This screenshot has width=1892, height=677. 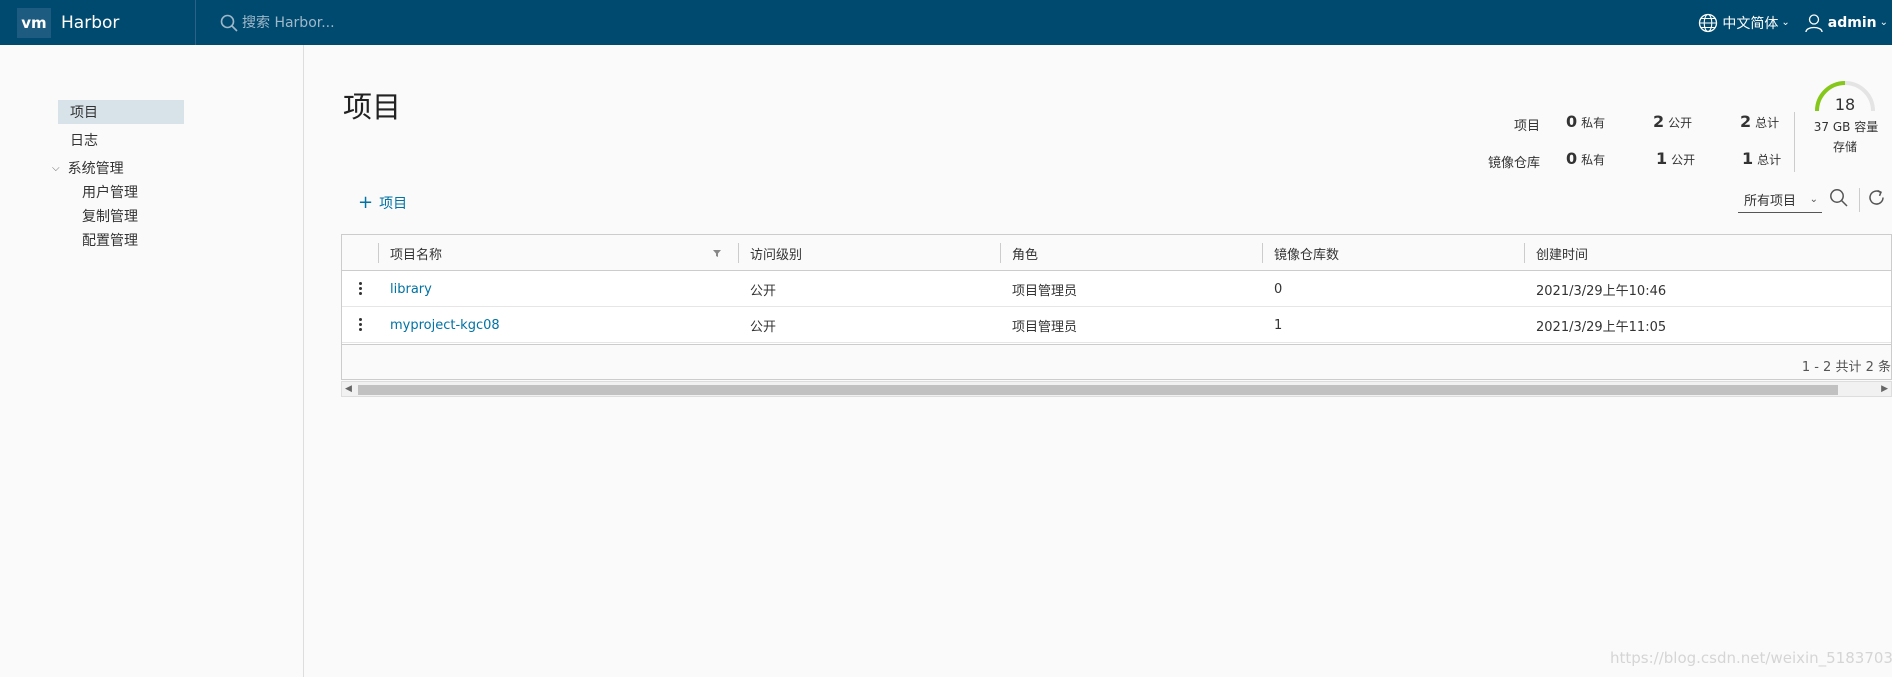 I want to click on top-header: vm Harbor 中文简体 ⌄ admin ⌄, so click(x=946, y=22).